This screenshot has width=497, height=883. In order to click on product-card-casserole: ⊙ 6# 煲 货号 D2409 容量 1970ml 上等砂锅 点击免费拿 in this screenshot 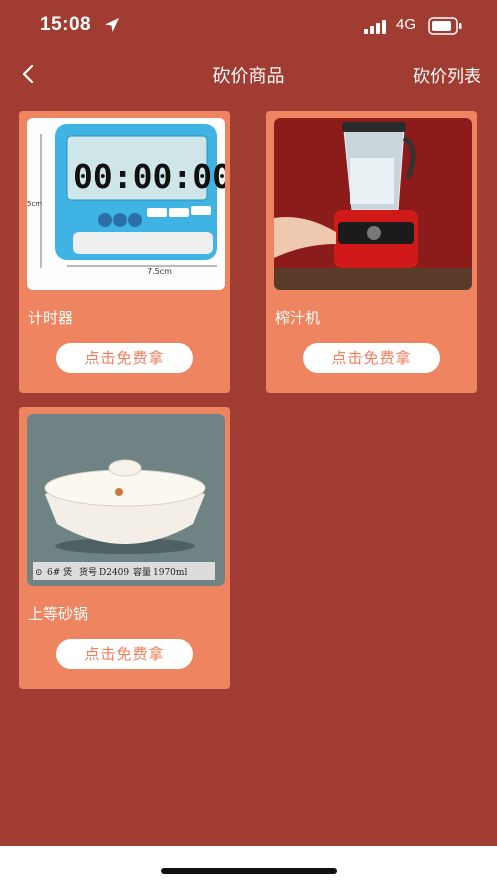, I will do `click(124, 548)`.